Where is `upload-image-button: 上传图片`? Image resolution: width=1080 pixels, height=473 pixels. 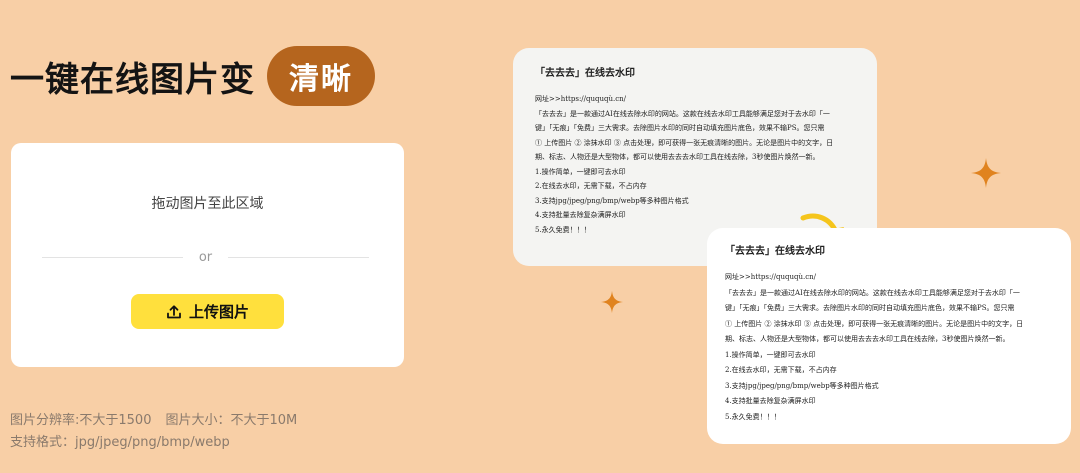
upload-image-button: 上传图片 is located at coordinates (207, 311).